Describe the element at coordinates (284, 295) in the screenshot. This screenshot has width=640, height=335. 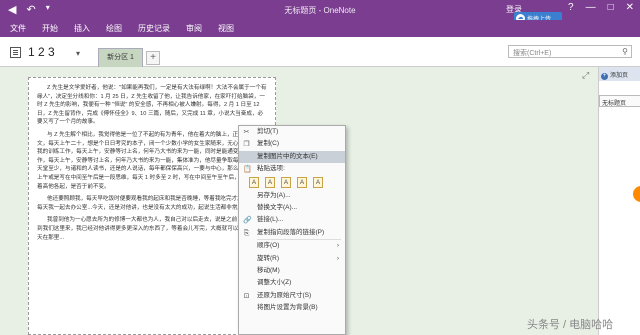
I see `menu-label: 还原为原始尺寸(S)` at that location.